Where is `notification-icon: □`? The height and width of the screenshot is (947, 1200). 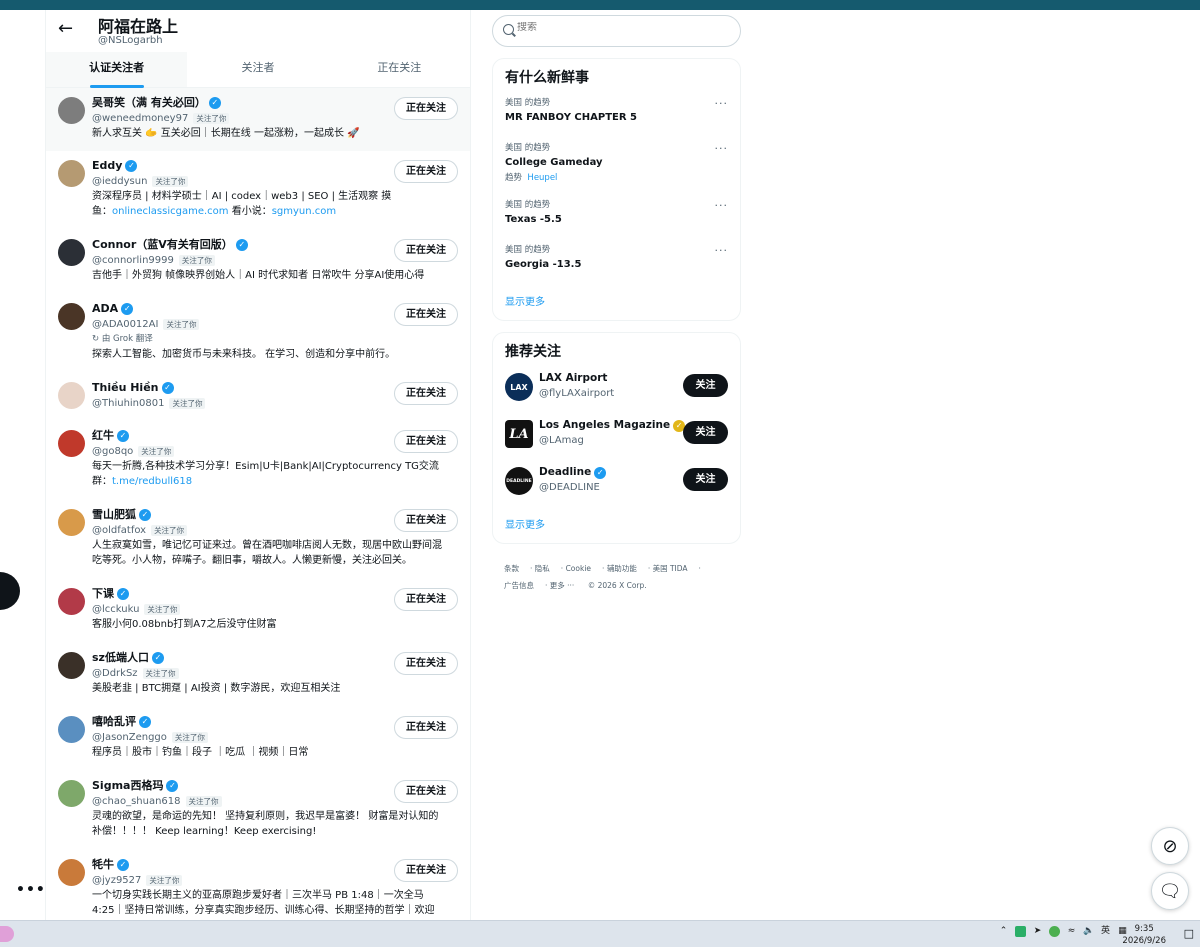 notification-icon: □ is located at coordinates (1189, 933).